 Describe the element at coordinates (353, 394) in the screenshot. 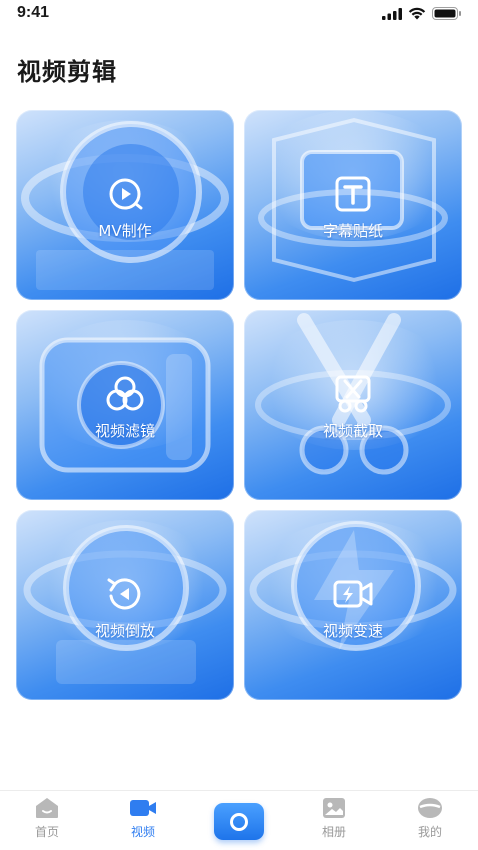

I see `scissors-icon` at that location.